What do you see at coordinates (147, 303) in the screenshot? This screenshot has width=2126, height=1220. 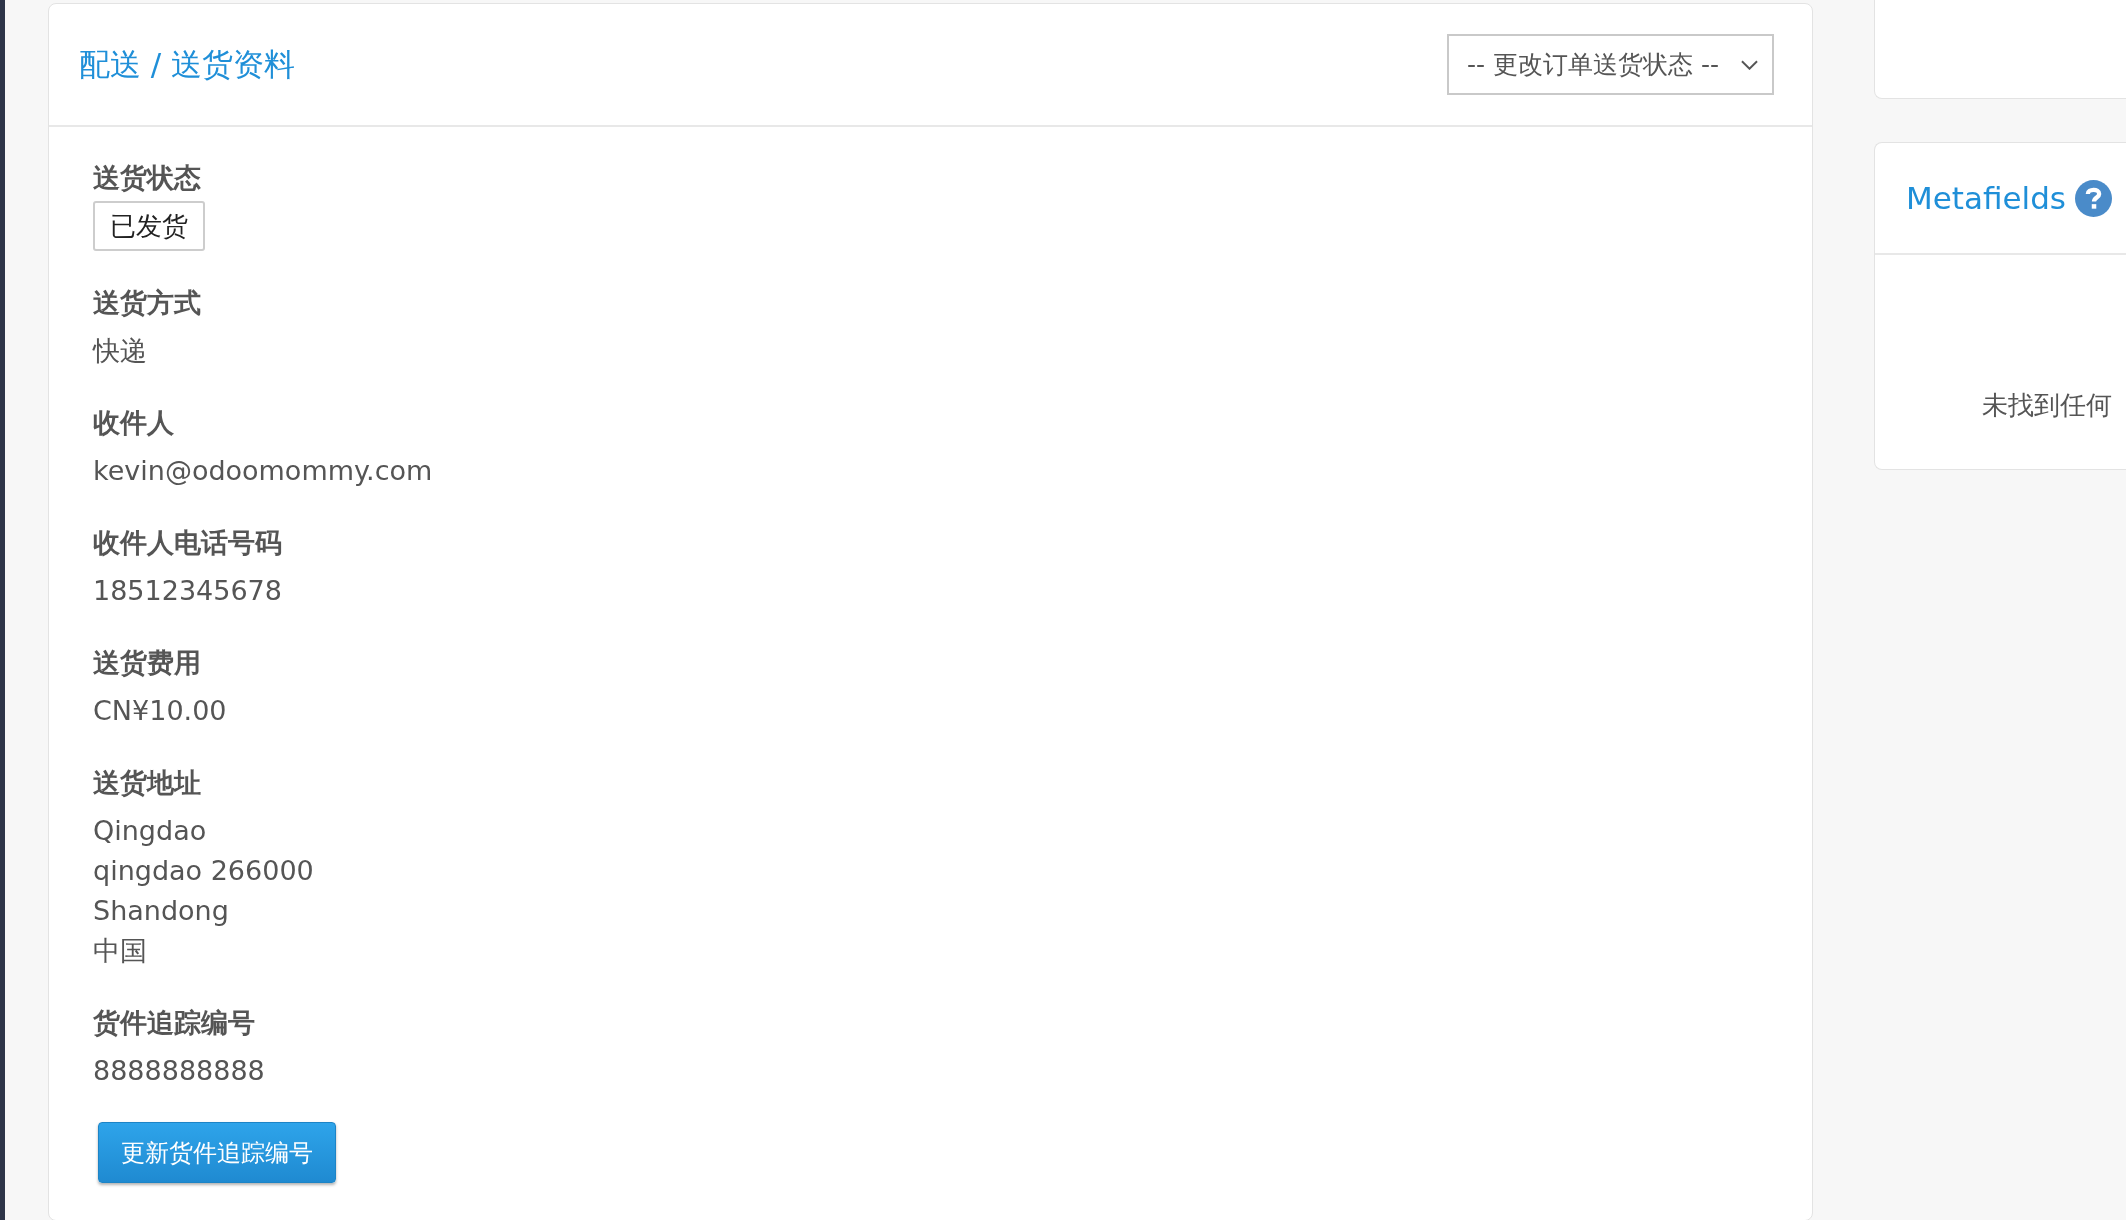 I see `field-label: 送货方式` at bounding box center [147, 303].